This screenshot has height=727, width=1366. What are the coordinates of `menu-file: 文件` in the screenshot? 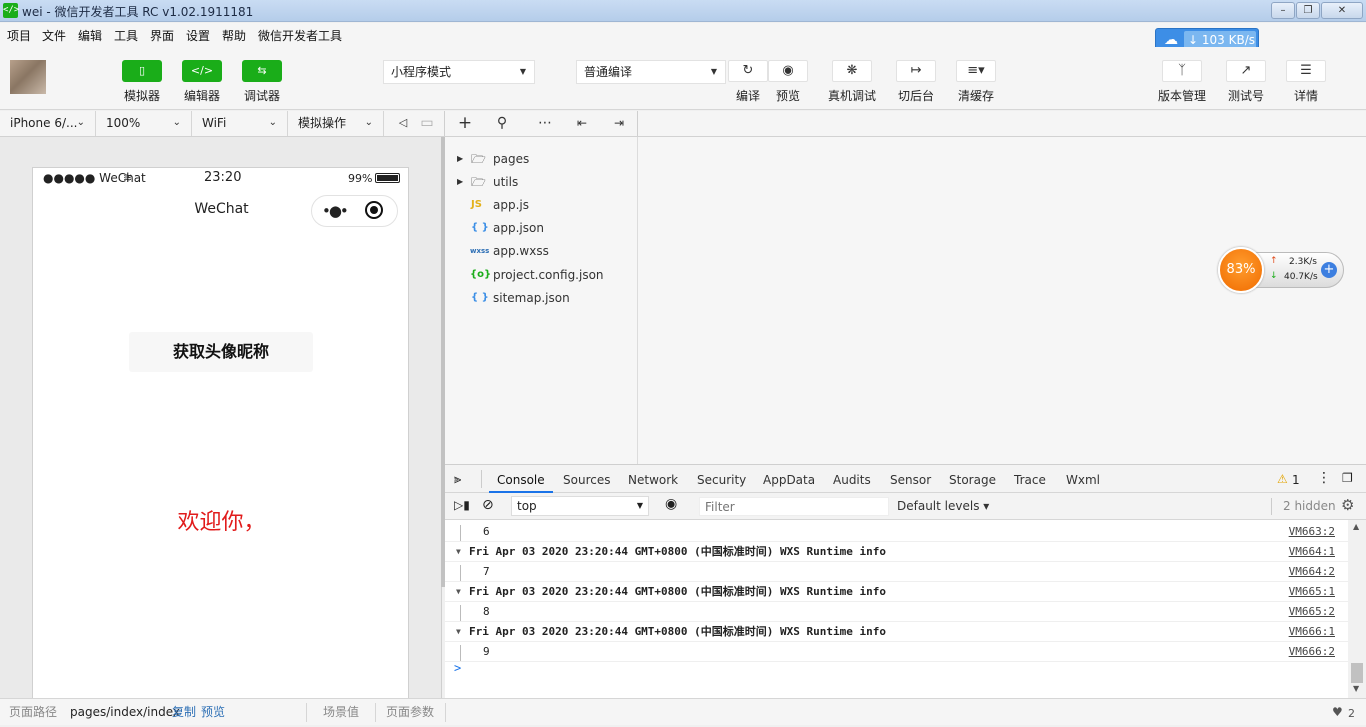 It's located at (54, 35).